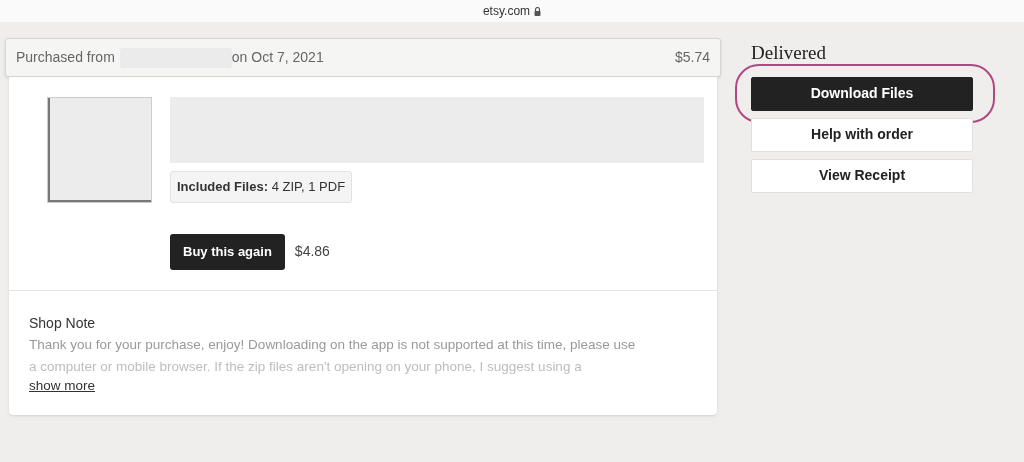 This screenshot has width=1024, height=462. Describe the element at coordinates (62, 386) in the screenshot. I see `show-more-link: show more` at that location.